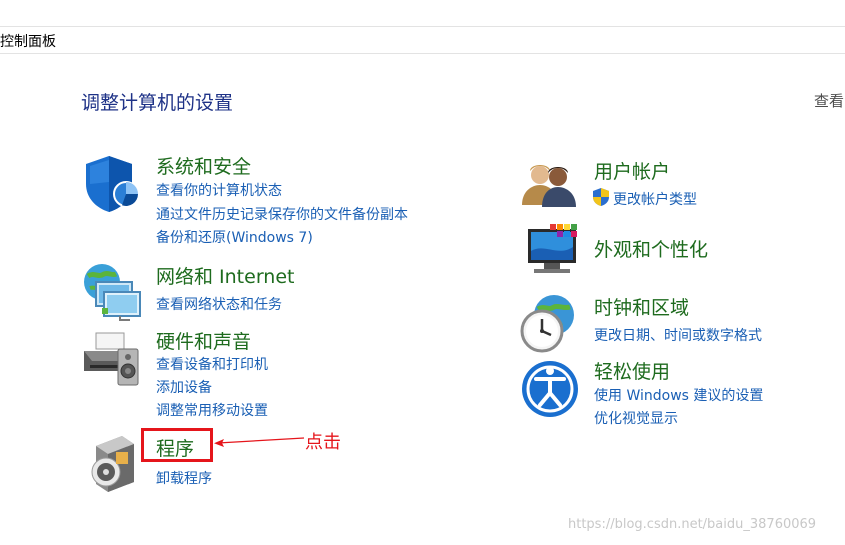  I want to click on breadcrumb-divider, so click(422, 53).